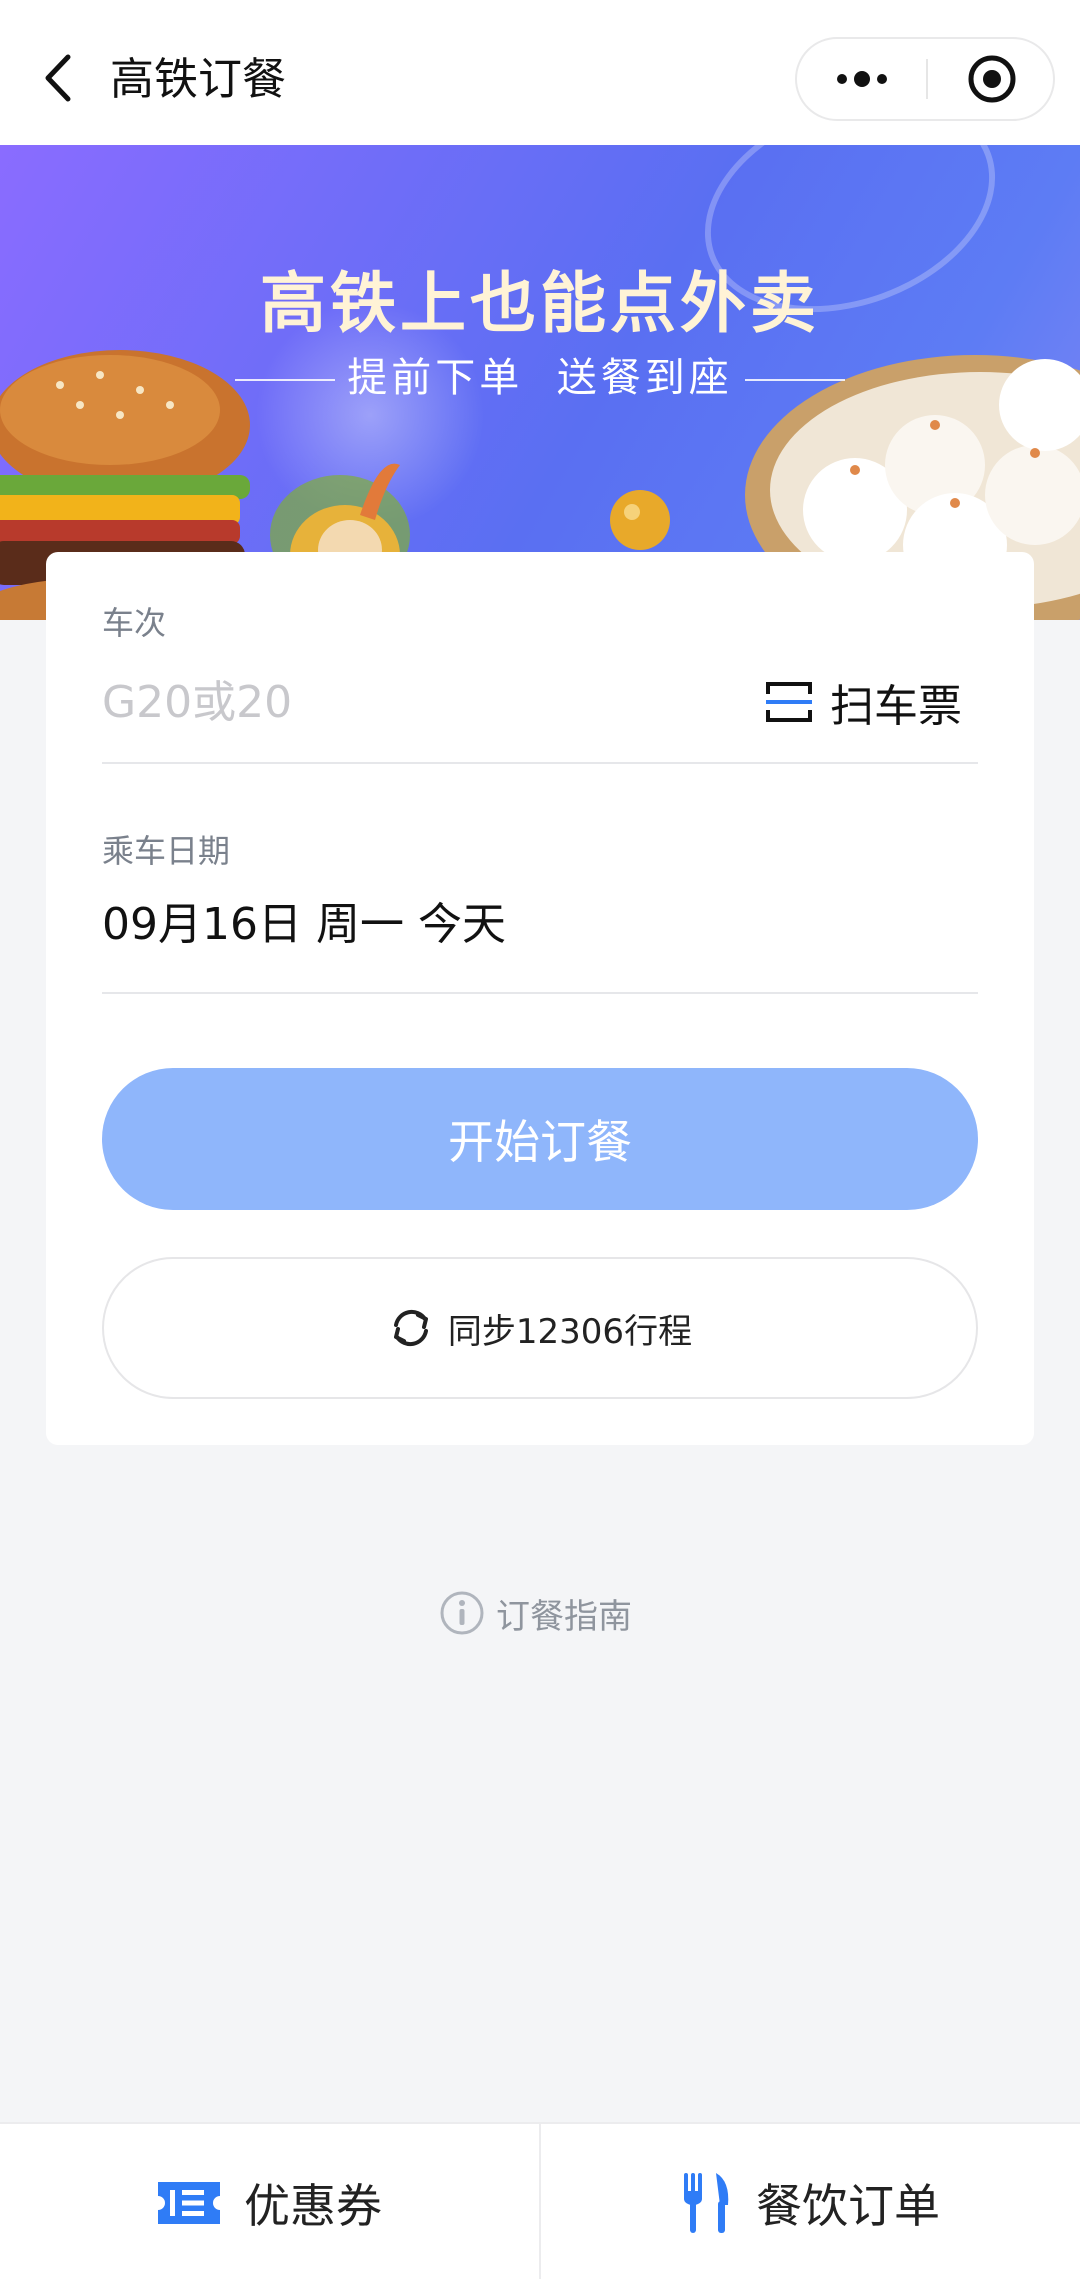 The image size is (1080, 2279). I want to click on chevron-left-icon, so click(58, 78).